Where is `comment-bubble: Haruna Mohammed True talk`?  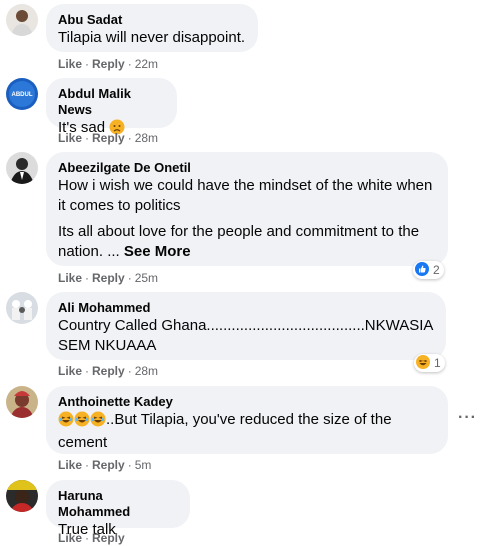 comment-bubble: Haruna Mohammed True talk is located at coordinates (118, 509).